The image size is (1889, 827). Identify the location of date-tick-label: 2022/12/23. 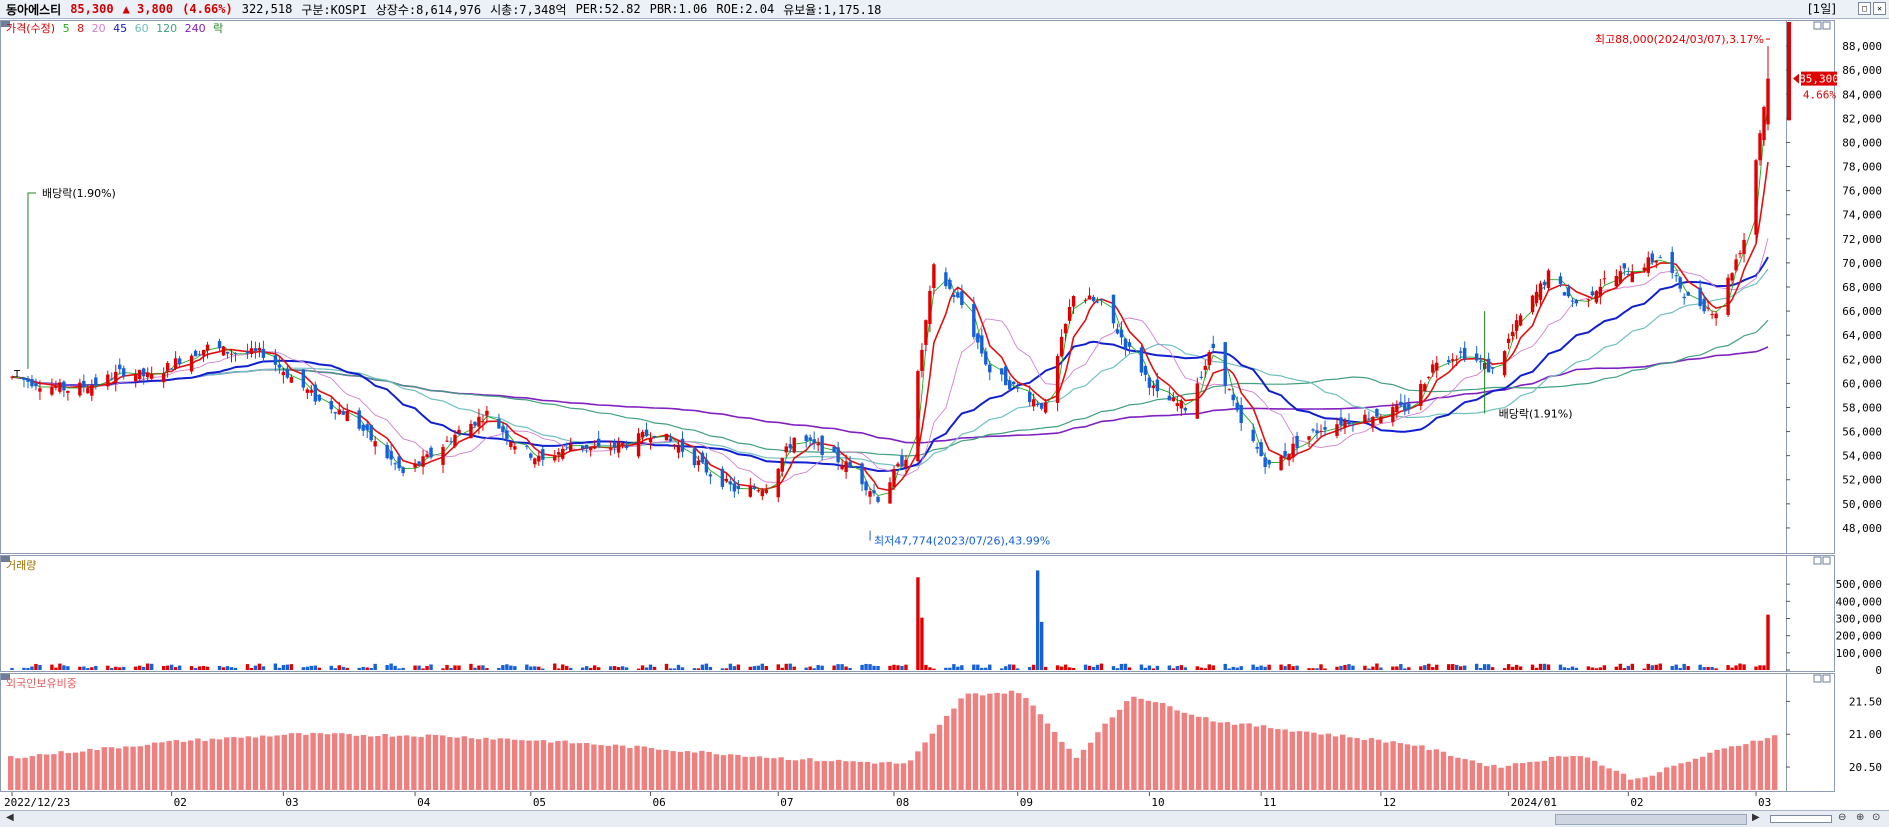
(37, 802).